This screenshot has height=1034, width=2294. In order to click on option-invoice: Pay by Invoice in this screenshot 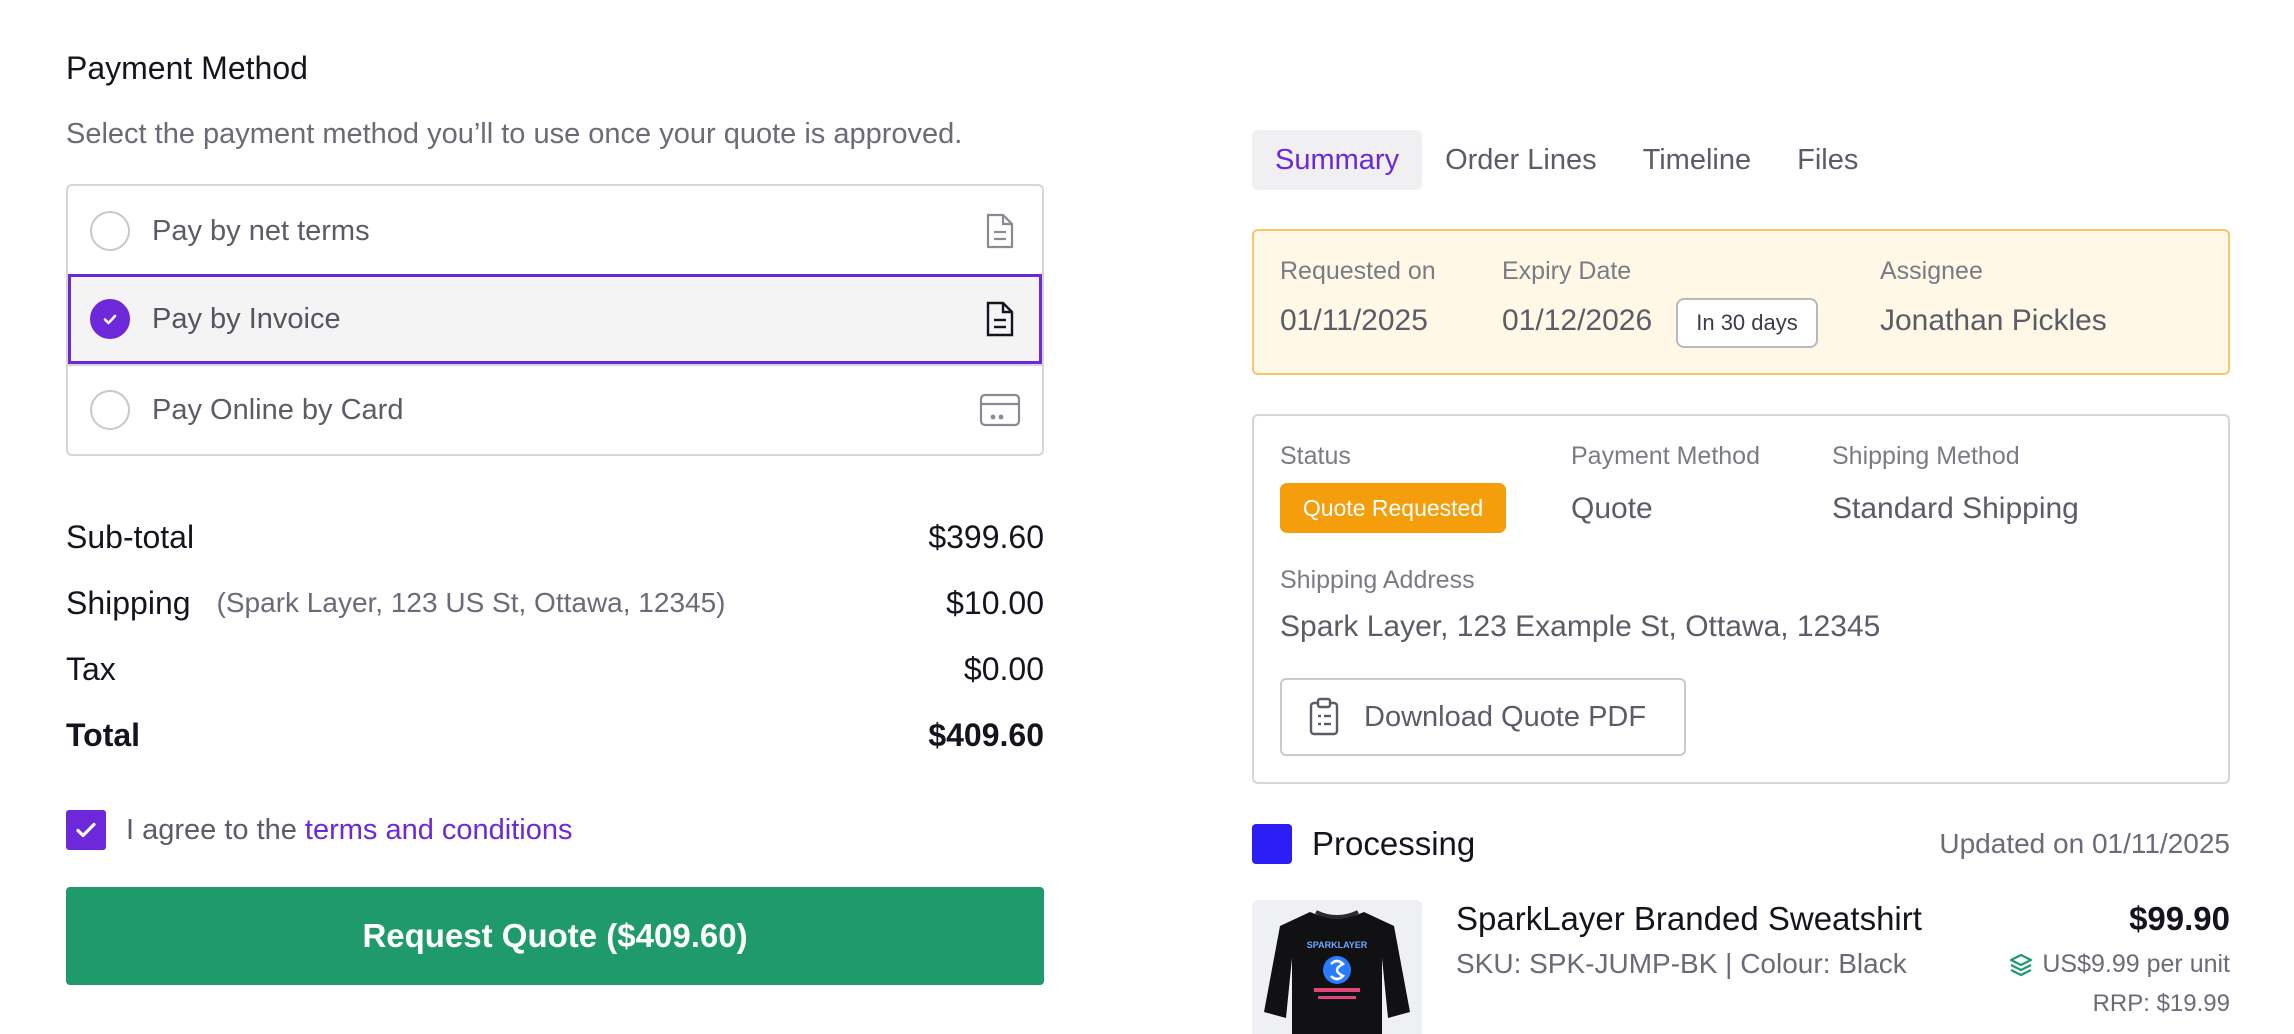, I will do `click(555, 319)`.